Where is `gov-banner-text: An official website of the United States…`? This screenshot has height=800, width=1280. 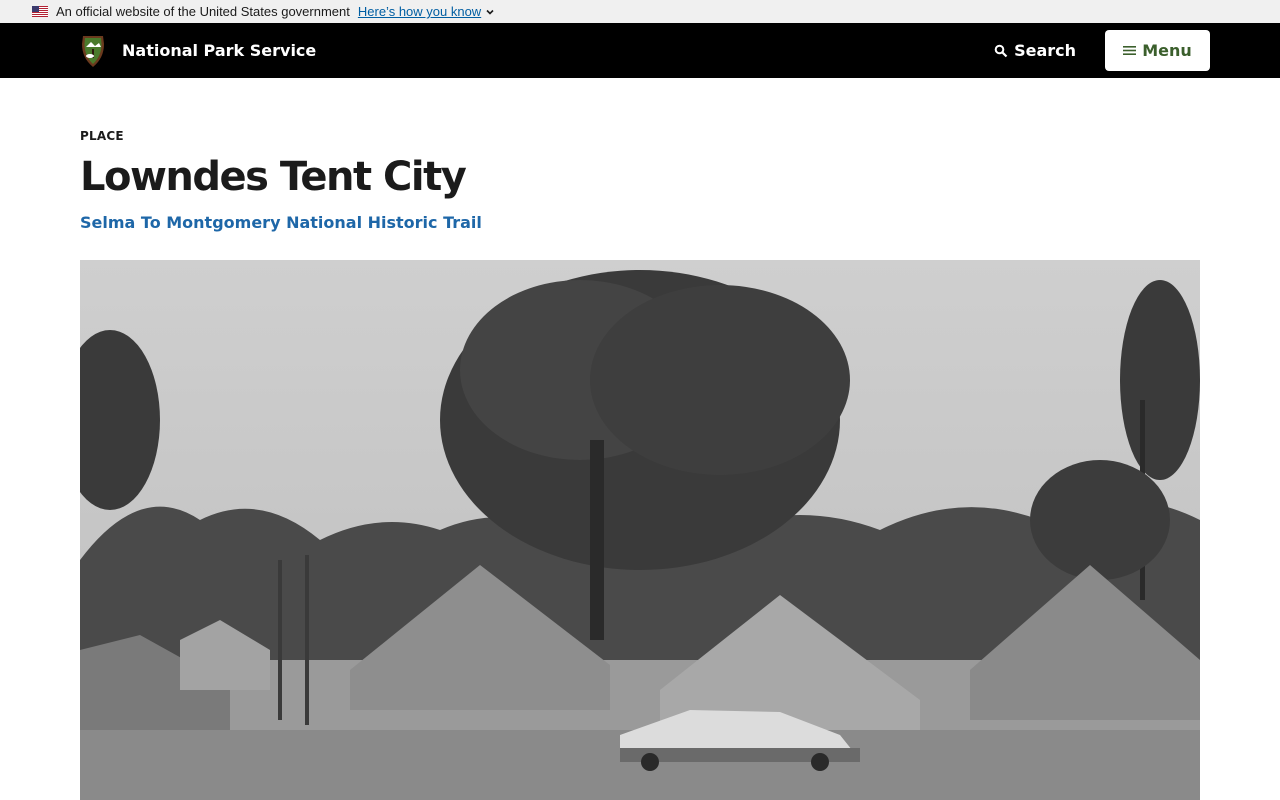 gov-banner-text: An official website of the United States… is located at coordinates (203, 11).